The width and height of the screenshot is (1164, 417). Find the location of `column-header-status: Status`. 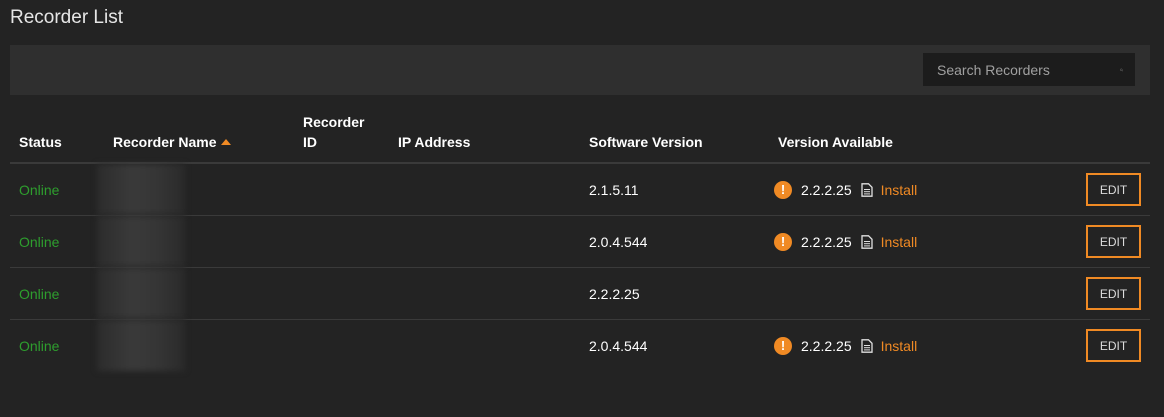

column-header-status: Status is located at coordinates (57, 138).